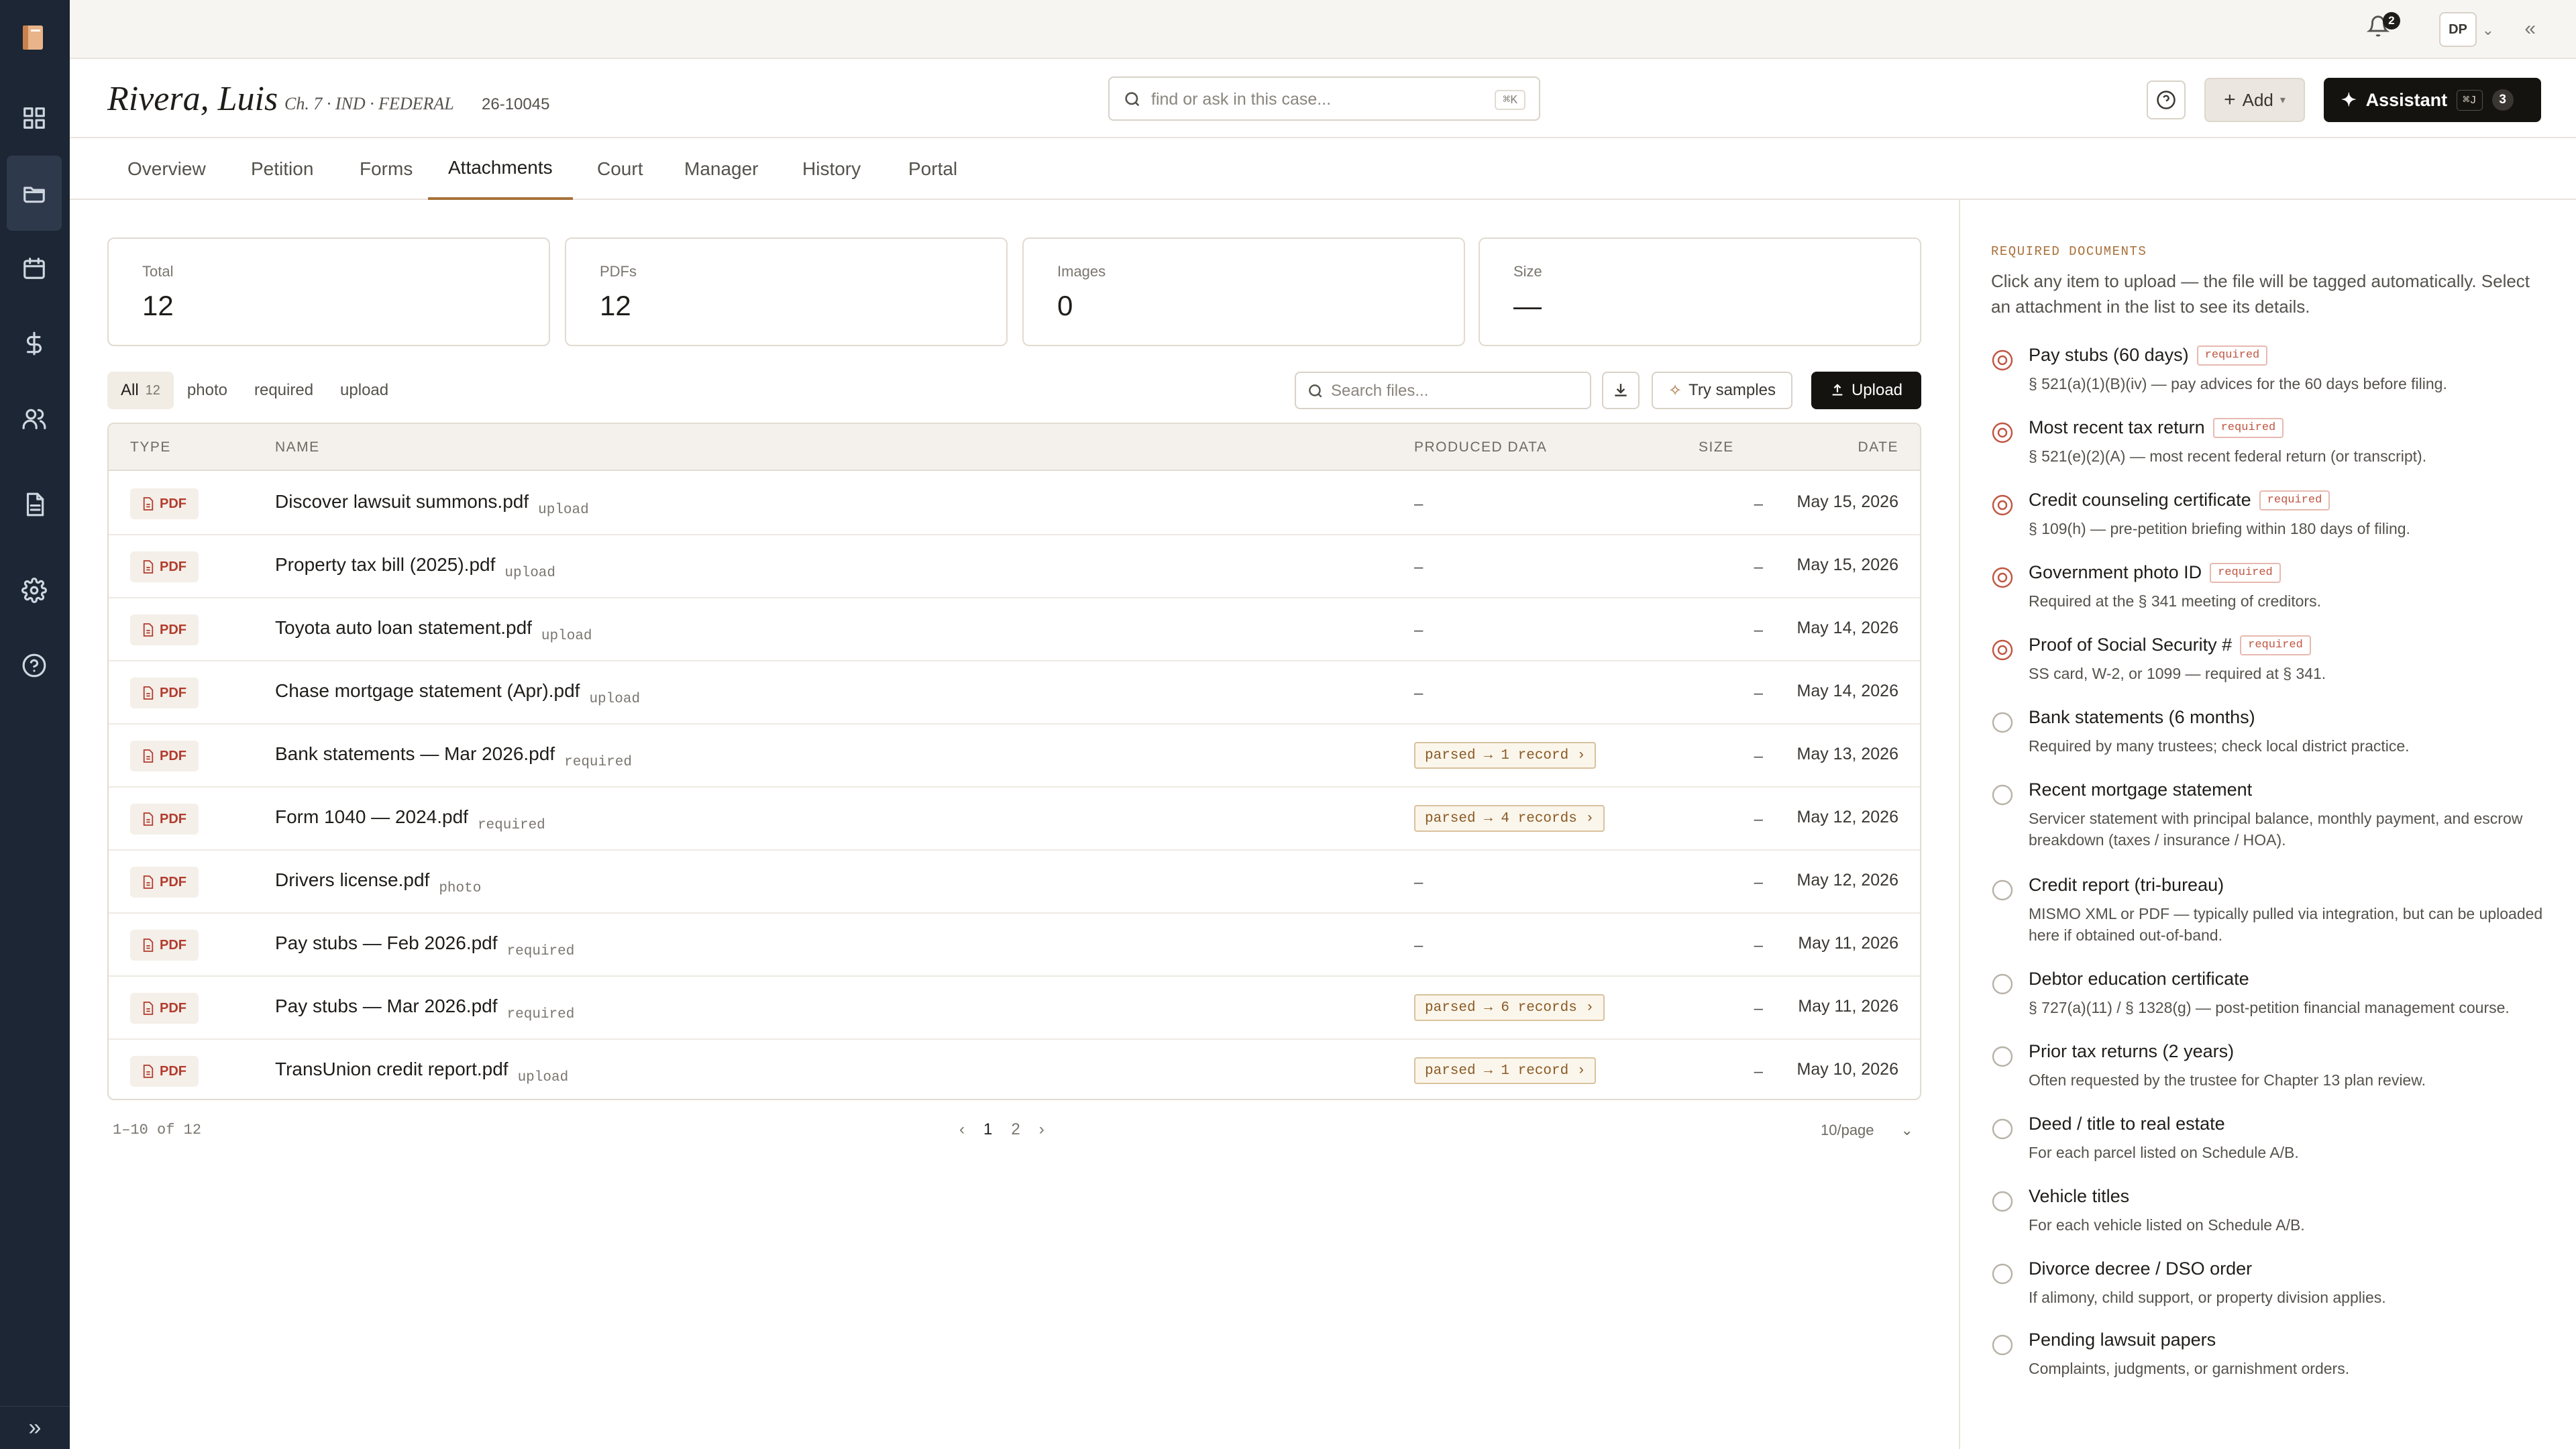  What do you see at coordinates (1305, 99) in the screenshot?
I see `case-search-input` at bounding box center [1305, 99].